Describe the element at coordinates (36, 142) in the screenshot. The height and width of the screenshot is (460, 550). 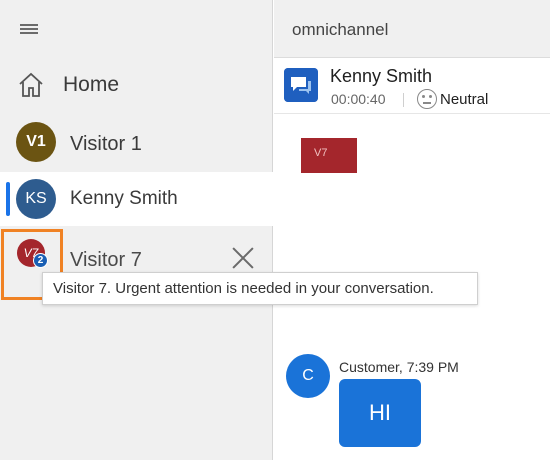
I see `avatar: V1` at that location.